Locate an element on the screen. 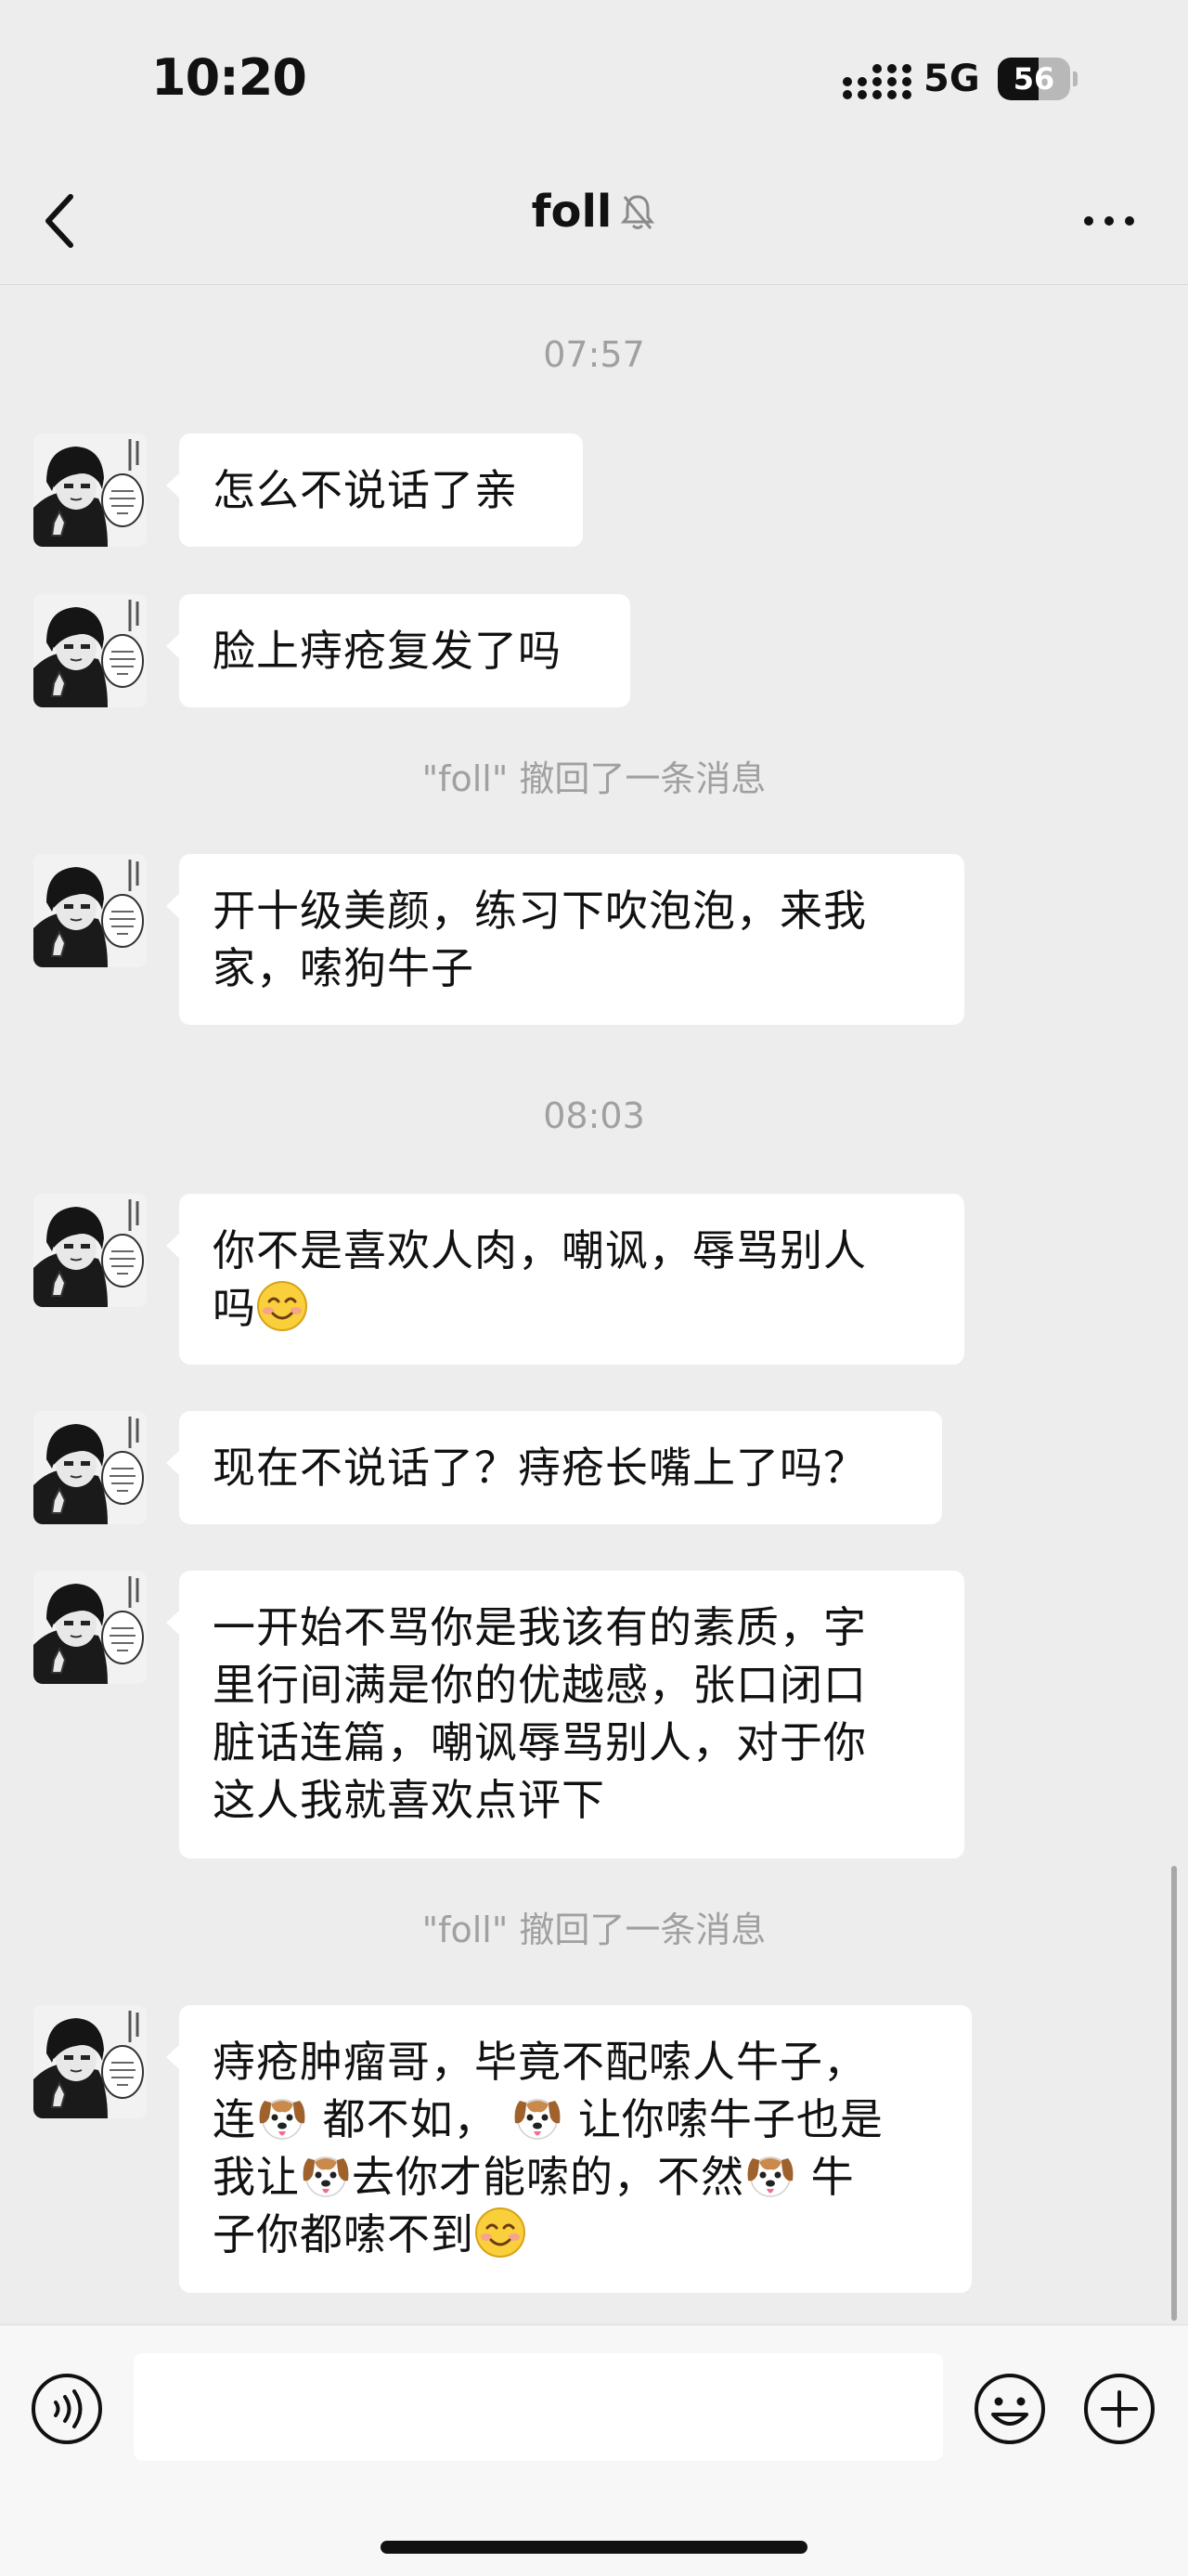 This screenshot has height=2576, width=1188. message-segment: 都不如， is located at coordinates (409, 2119).